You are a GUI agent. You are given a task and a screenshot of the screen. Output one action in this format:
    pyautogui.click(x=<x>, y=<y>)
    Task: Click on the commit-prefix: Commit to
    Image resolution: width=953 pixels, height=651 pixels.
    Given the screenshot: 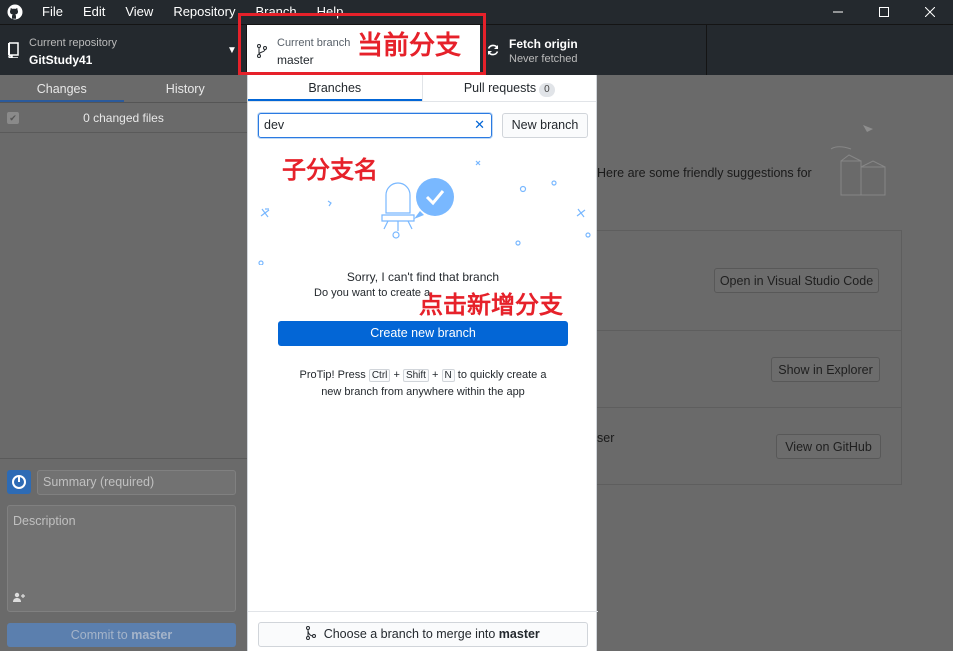 What is the action you would take?
    pyautogui.click(x=101, y=635)
    